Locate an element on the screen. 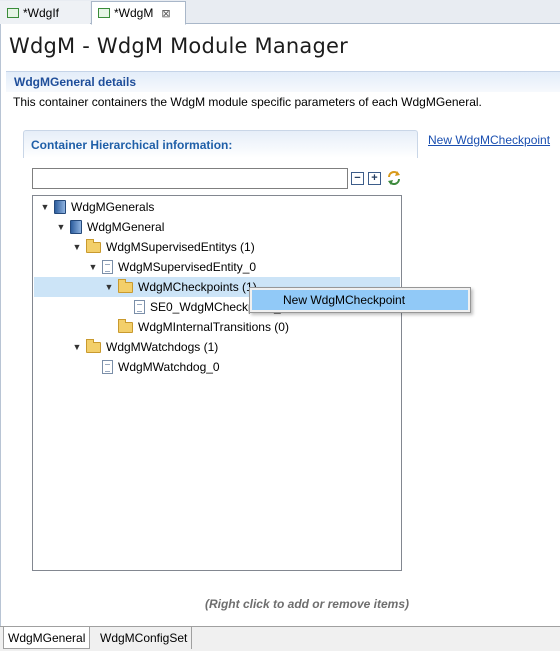  tree-item-label: WdgMGenerals is located at coordinates (113, 207).